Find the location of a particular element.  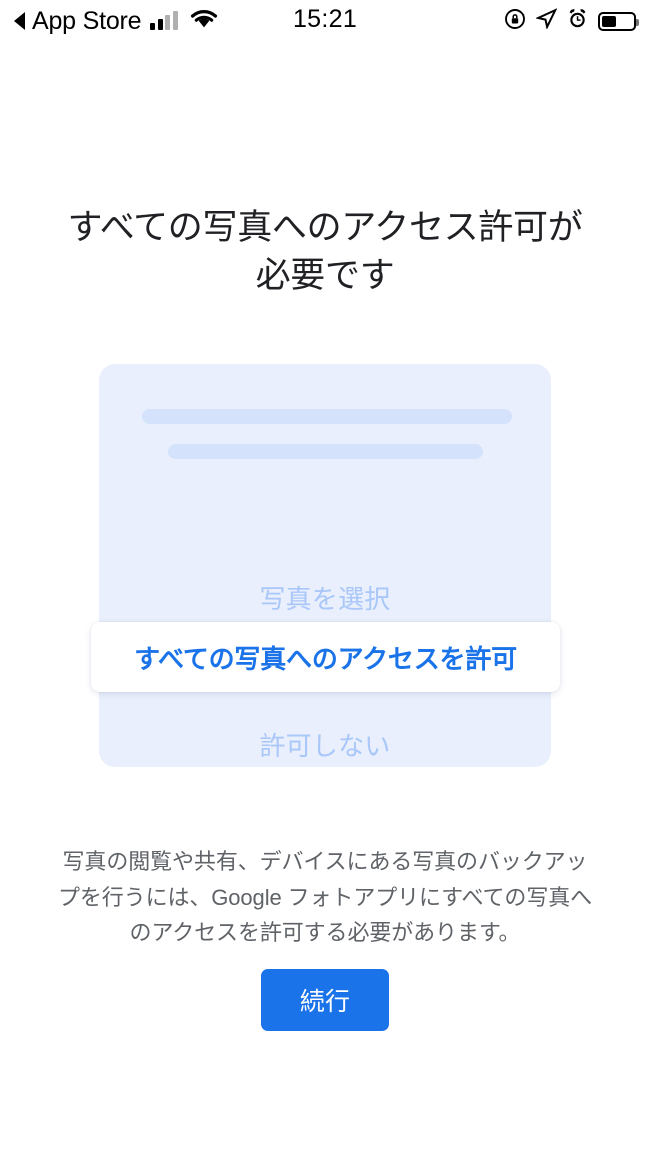

status-bar: App Store 15:21 is located at coordinates (325, 22).